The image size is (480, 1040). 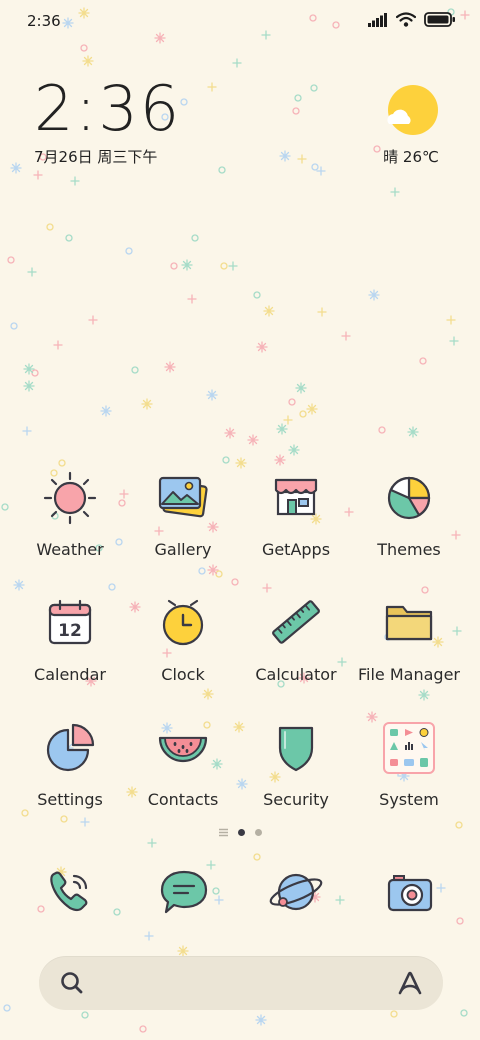 What do you see at coordinates (223, 832) in the screenshot?
I see `page-list-icon` at bounding box center [223, 832].